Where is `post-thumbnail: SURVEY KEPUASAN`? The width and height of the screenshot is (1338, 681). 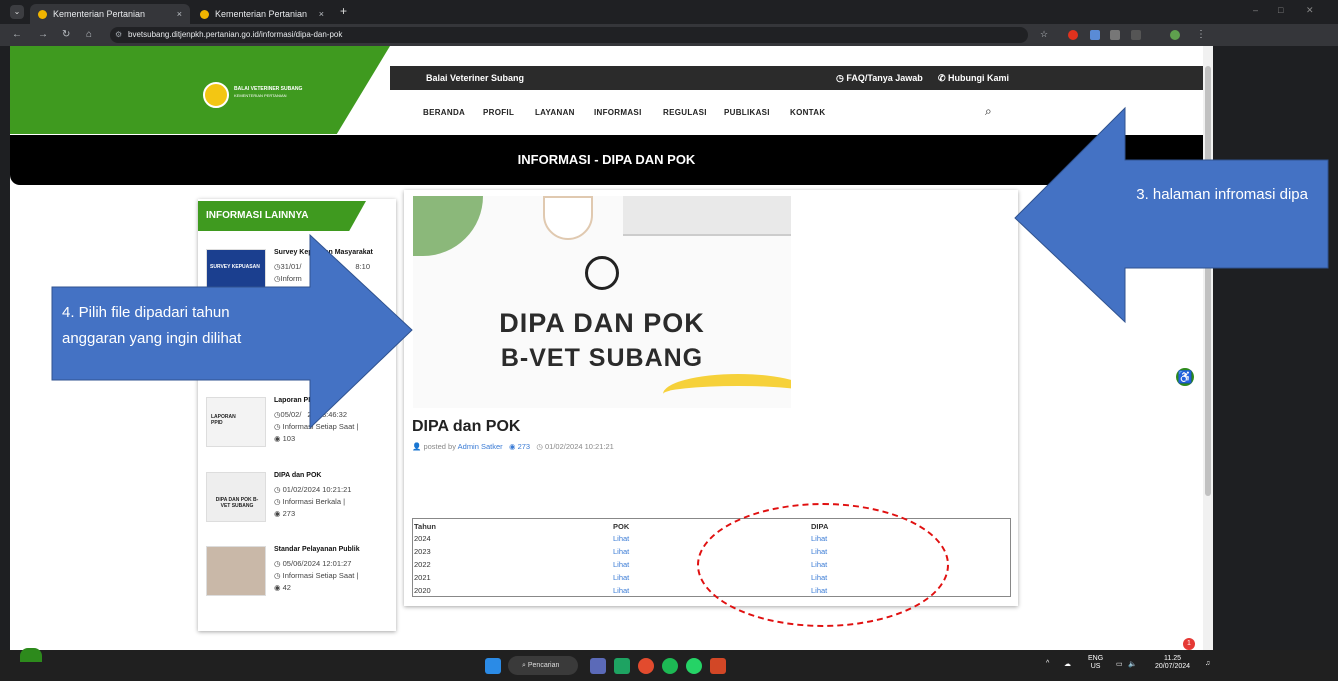
post-thumbnail: SURVEY KEPUASAN is located at coordinates (236, 274).